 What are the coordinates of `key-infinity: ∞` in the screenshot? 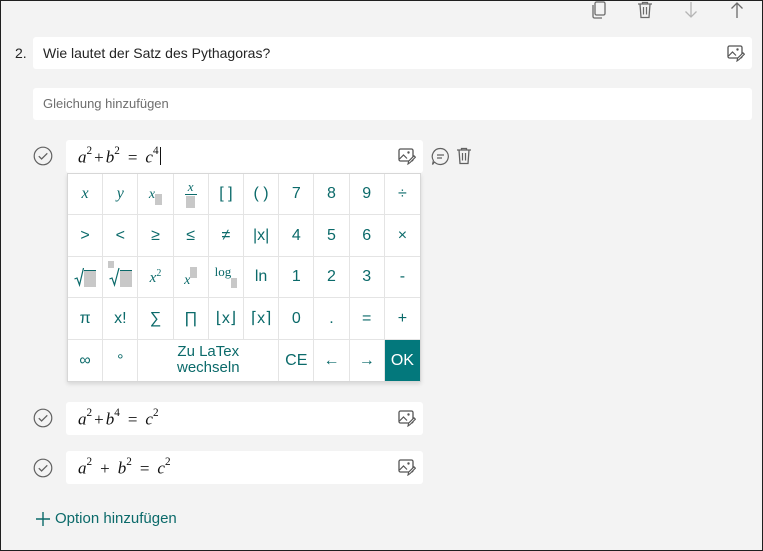 It's located at (86, 360).